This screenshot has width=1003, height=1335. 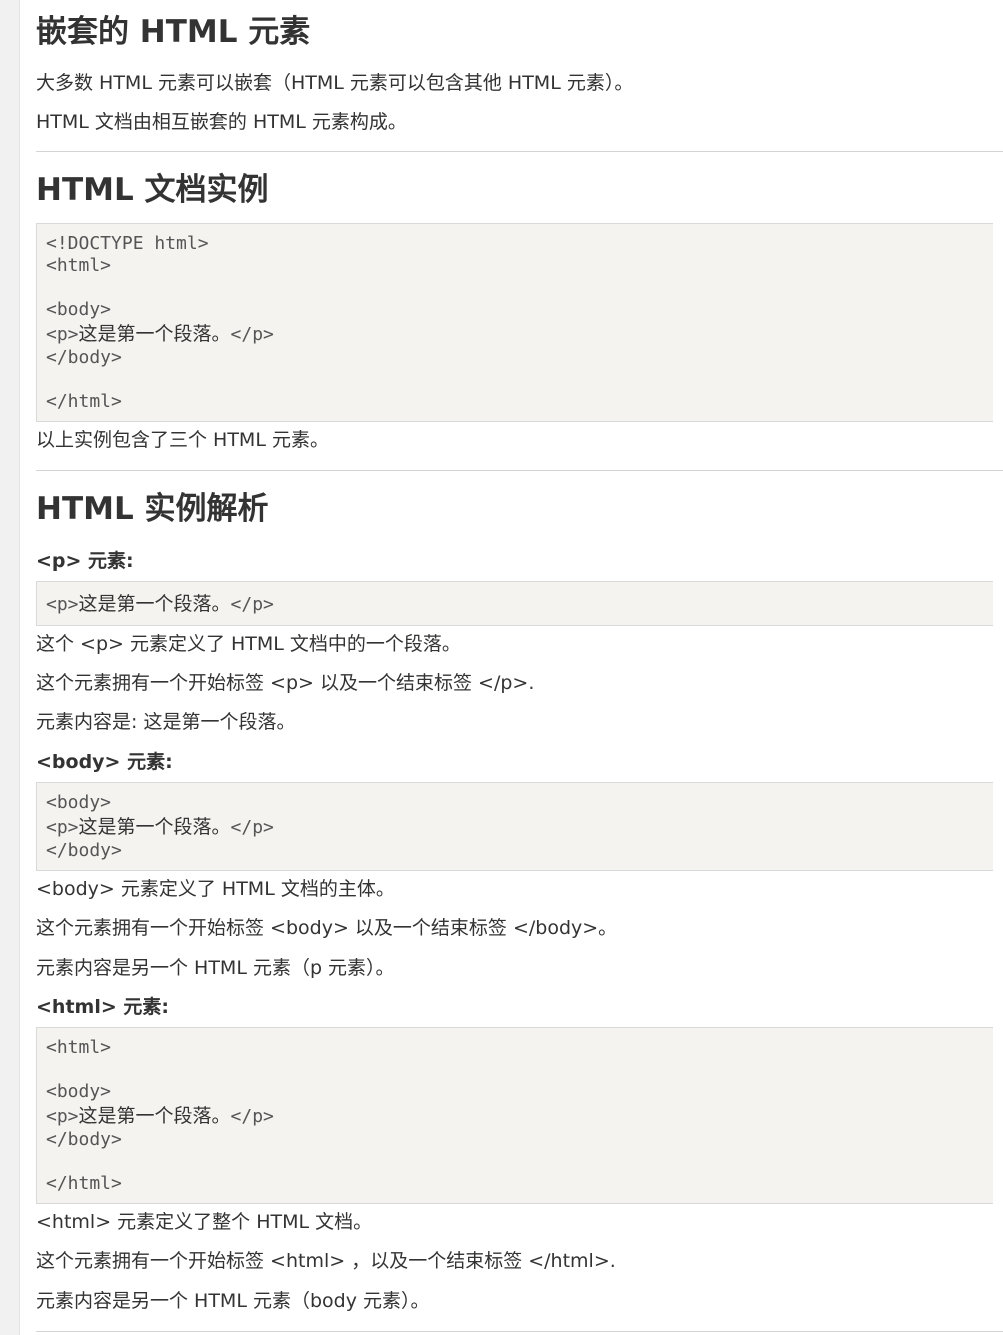 What do you see at coordinates (102, 1007) in the screenshot?
I see `subheading-html-element: <html> 元素:` at bounding box center [102, 1007].